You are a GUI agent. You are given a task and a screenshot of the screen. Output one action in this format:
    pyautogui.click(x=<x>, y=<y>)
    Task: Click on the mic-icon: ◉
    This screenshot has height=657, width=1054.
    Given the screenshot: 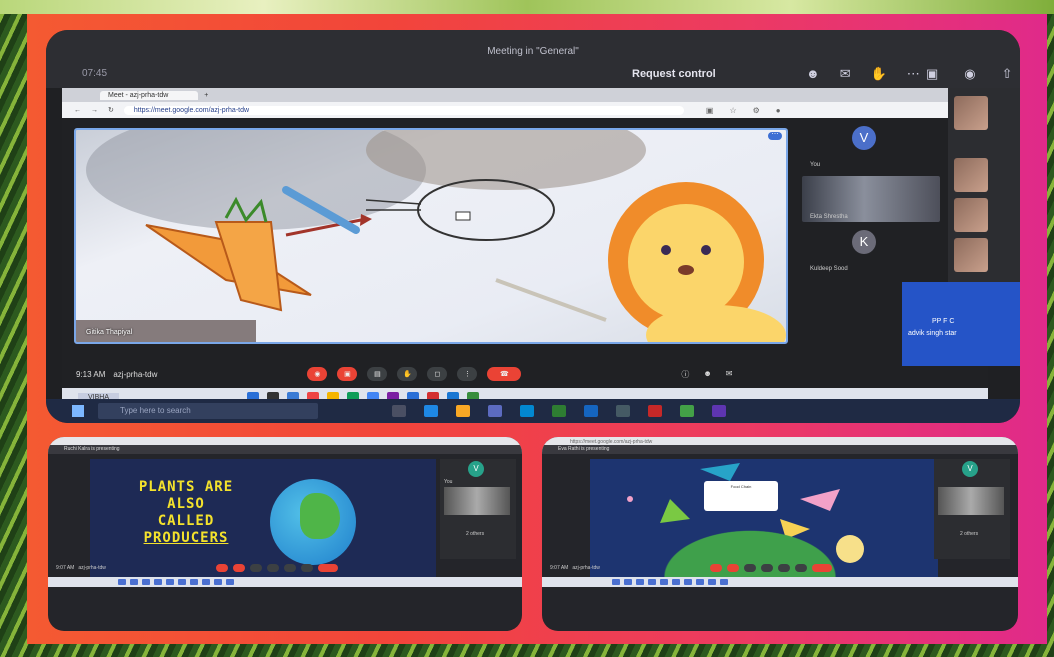 What is the action you would take?
    pyautogui.click(x=969, y=74)
    